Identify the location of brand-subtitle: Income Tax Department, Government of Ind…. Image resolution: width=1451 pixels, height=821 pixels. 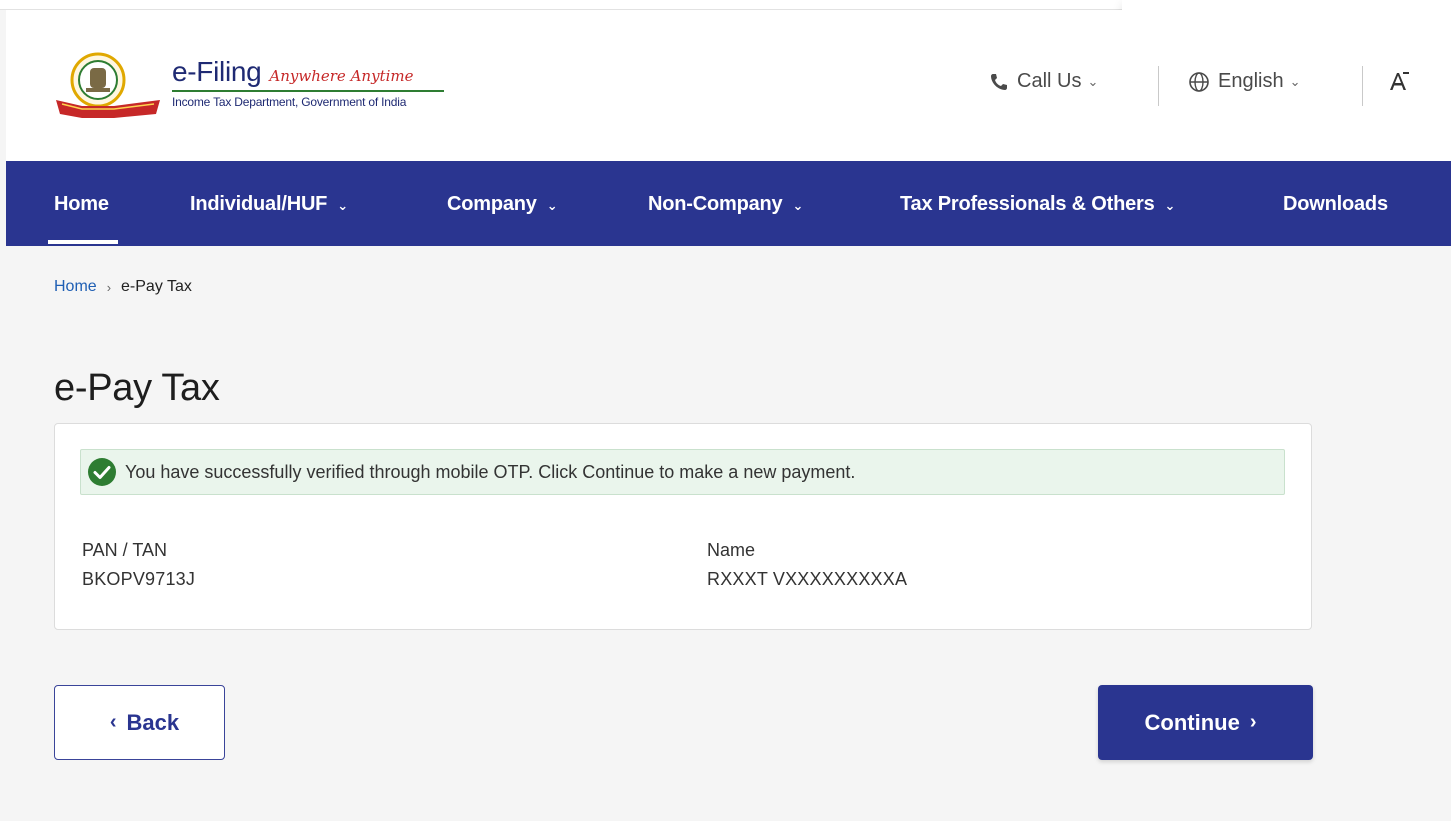
(289, 102).